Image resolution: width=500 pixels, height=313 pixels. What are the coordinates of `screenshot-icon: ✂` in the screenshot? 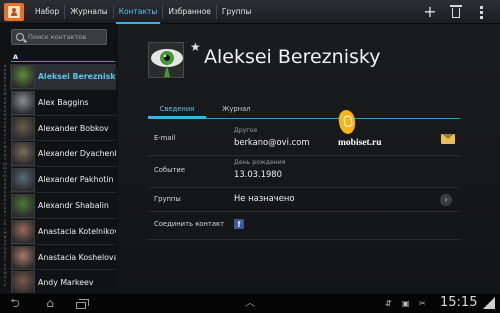 It's located at (422, 303).